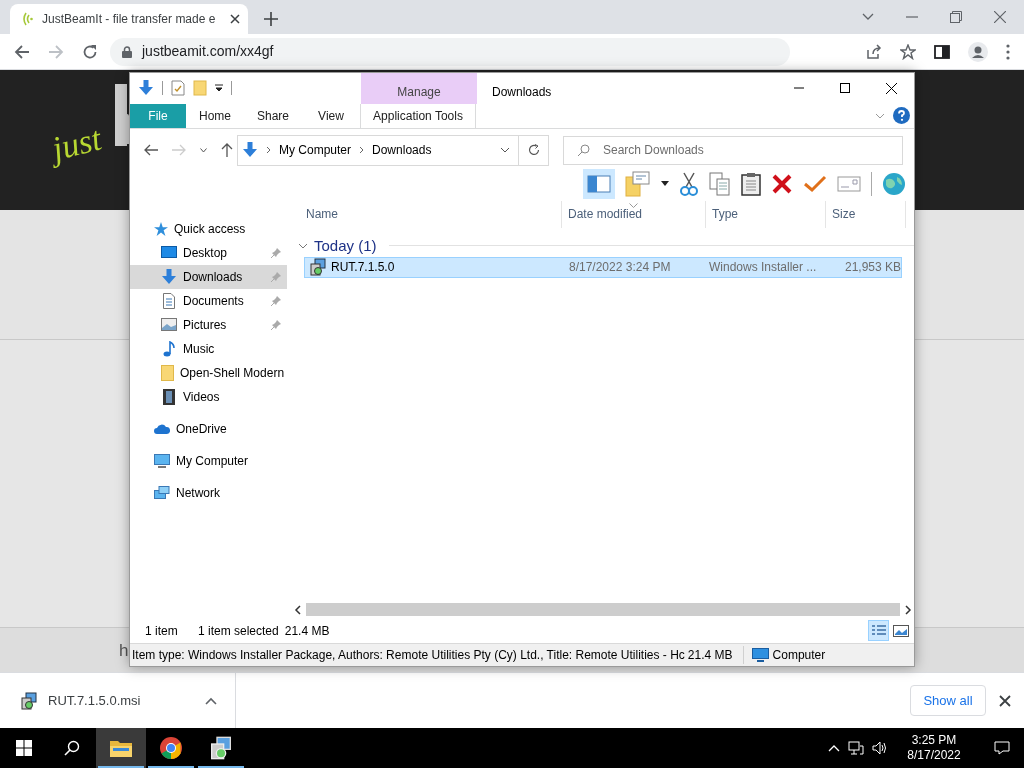  Describe the element at coordinates (1002, 748) in the screenshot. I see `notification-icon` at that location.